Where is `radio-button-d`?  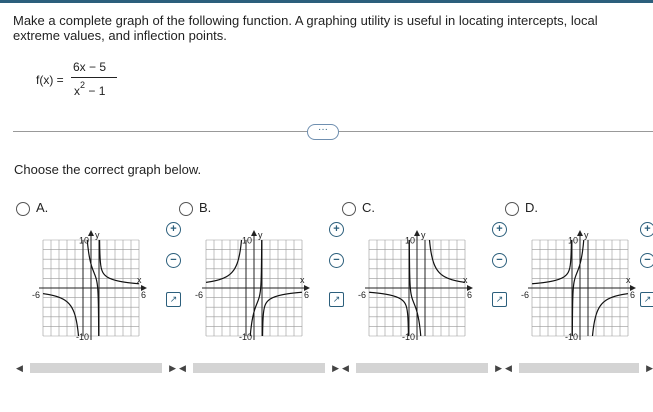
radio-button-d is located at coordinates (512, 209).